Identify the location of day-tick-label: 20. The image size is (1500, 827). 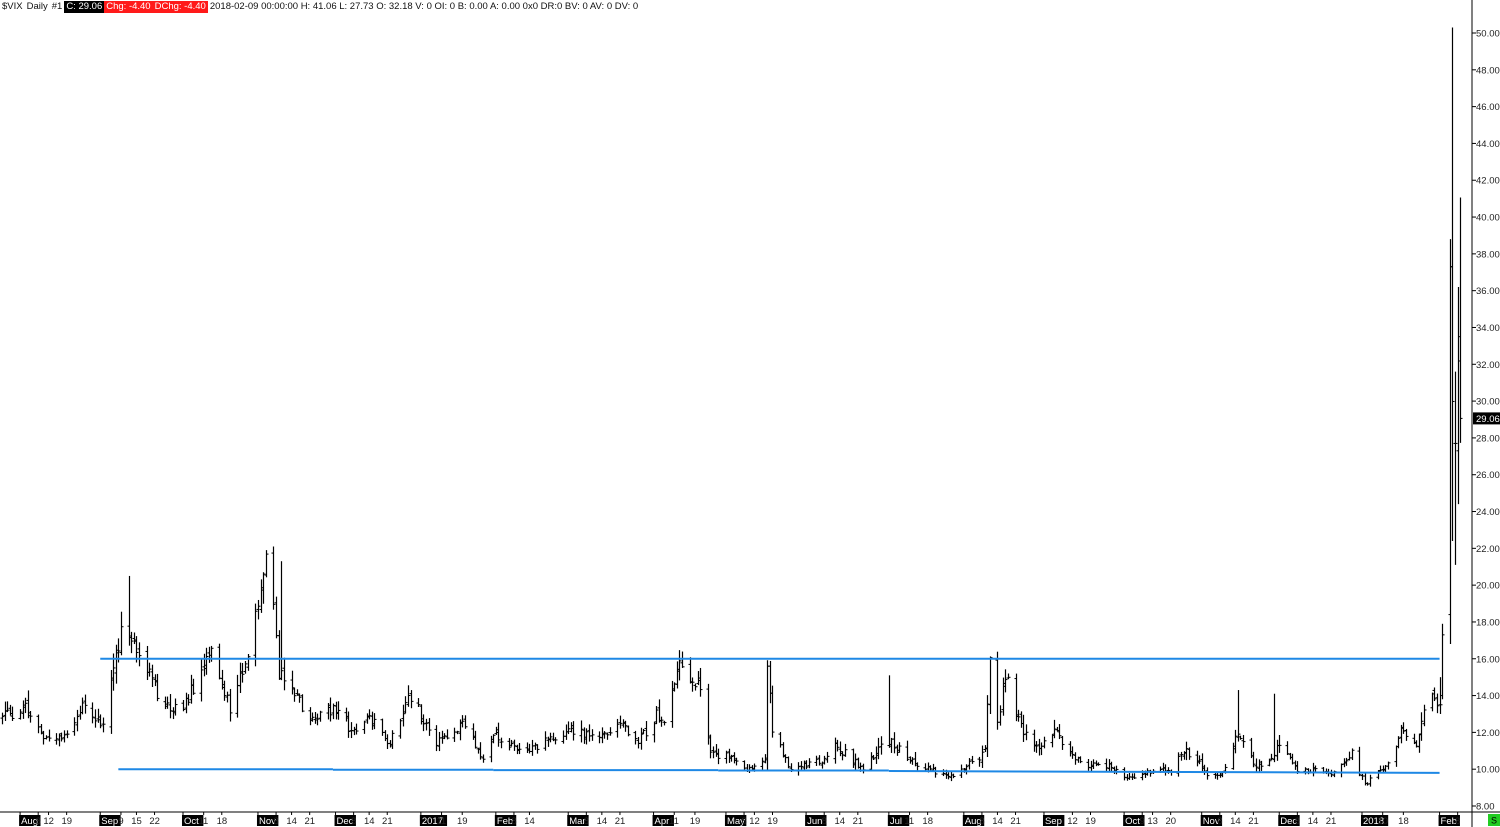
(1170, 821).